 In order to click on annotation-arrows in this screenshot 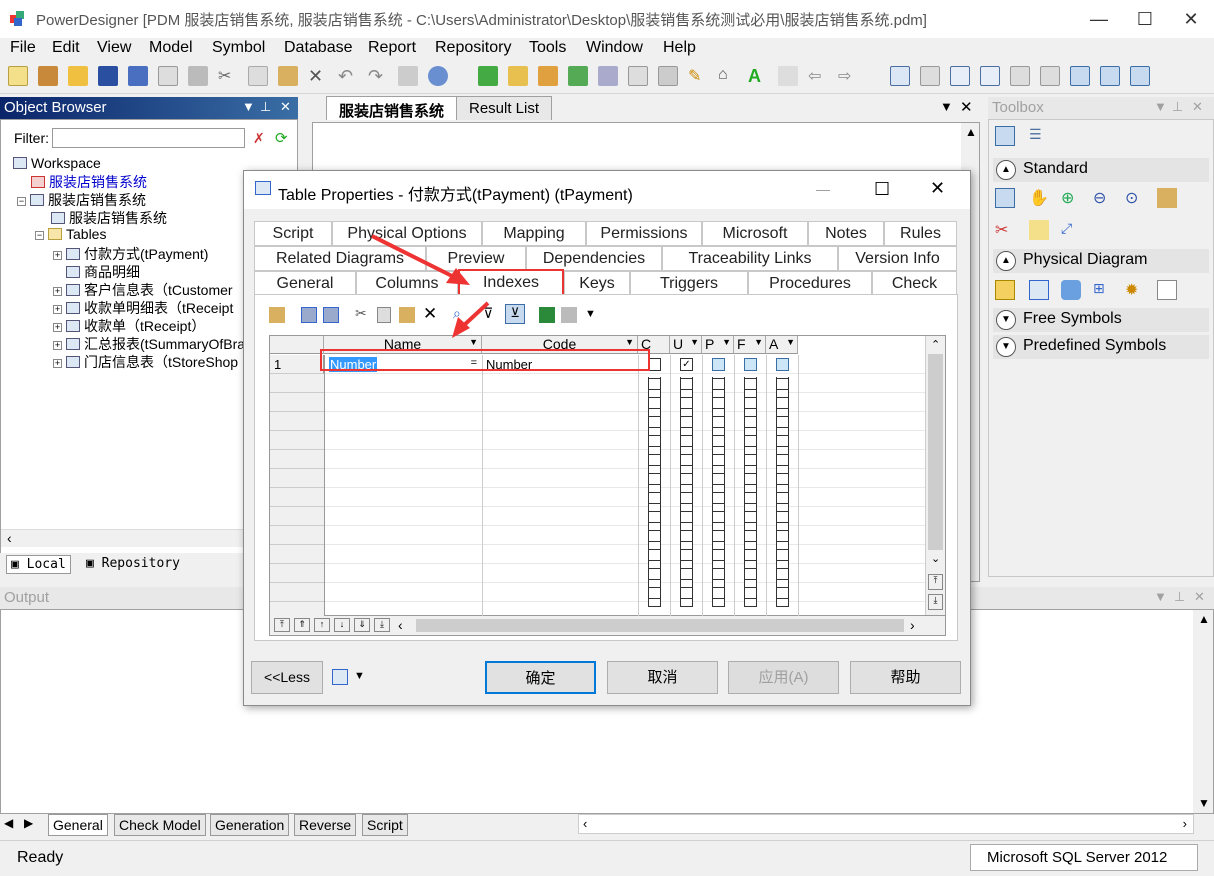, I will do `click(430, 286)`.